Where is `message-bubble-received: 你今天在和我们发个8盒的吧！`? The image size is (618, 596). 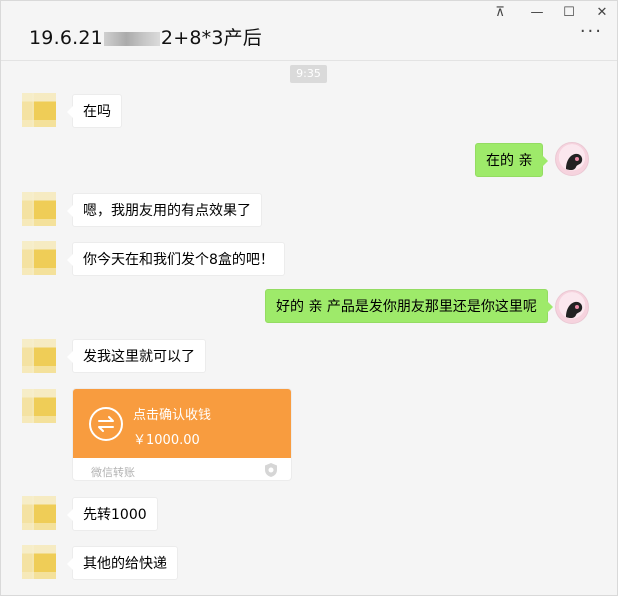 message-bubble-received: 你今天在和我们发个8盒的吧！ is located at coordinates (176, 259).